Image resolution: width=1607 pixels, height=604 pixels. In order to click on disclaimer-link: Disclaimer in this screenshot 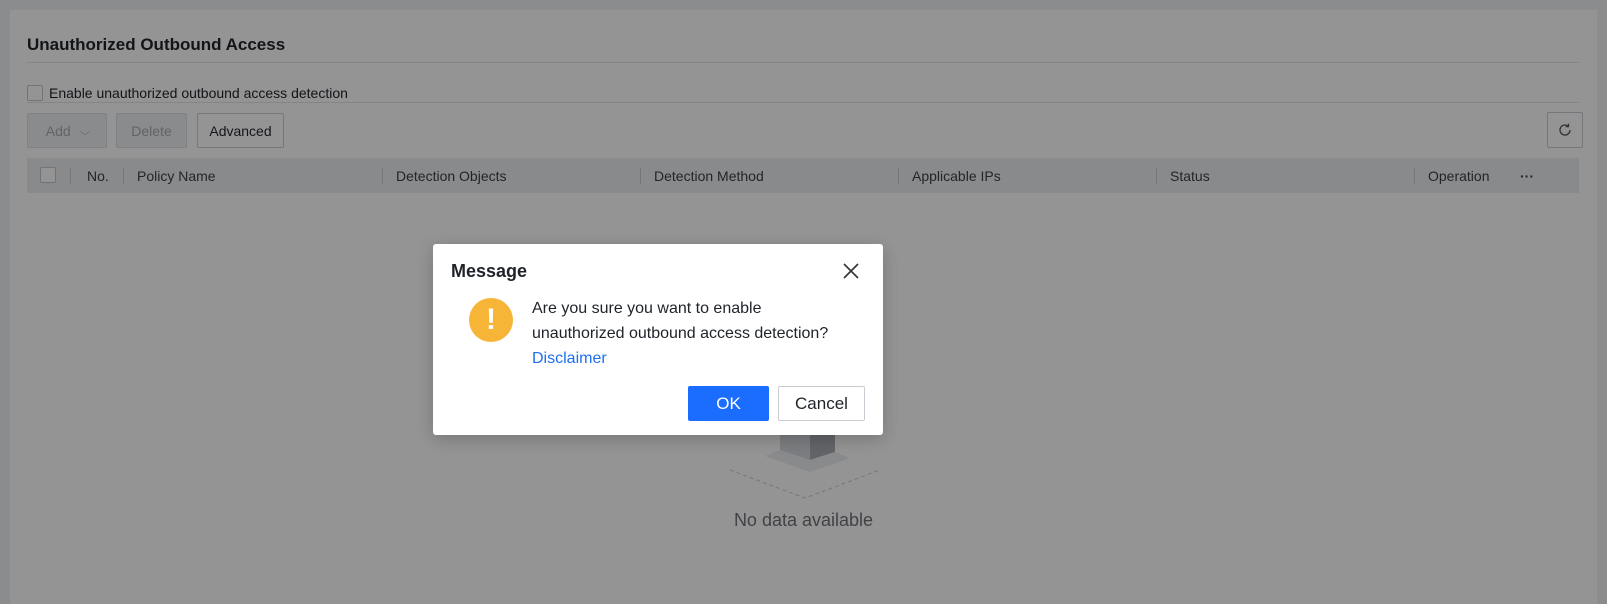, I will do `click(692, 358)`.